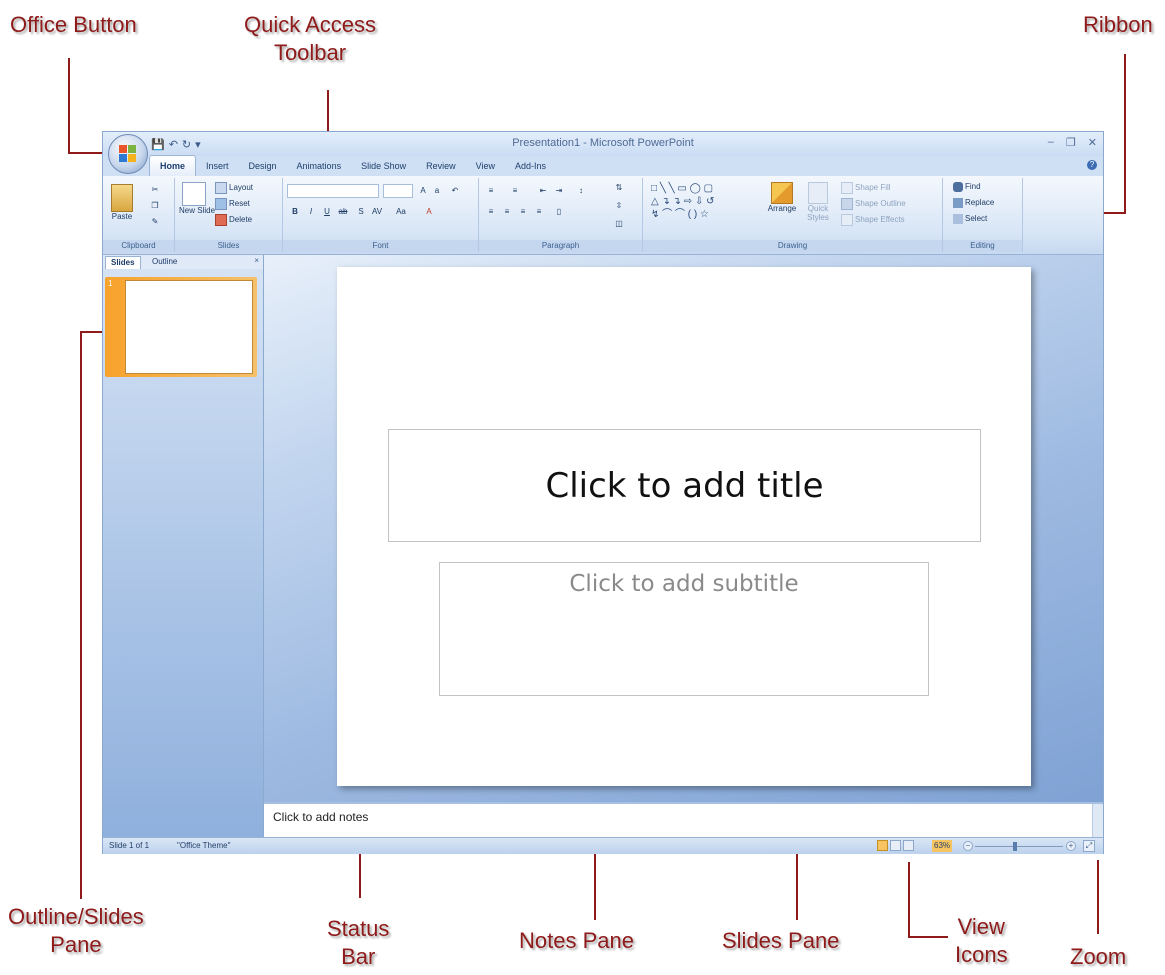  Describe the element at coordinates (1092, 142) in the screenshot. I see `close-icon: ✕` at that location.